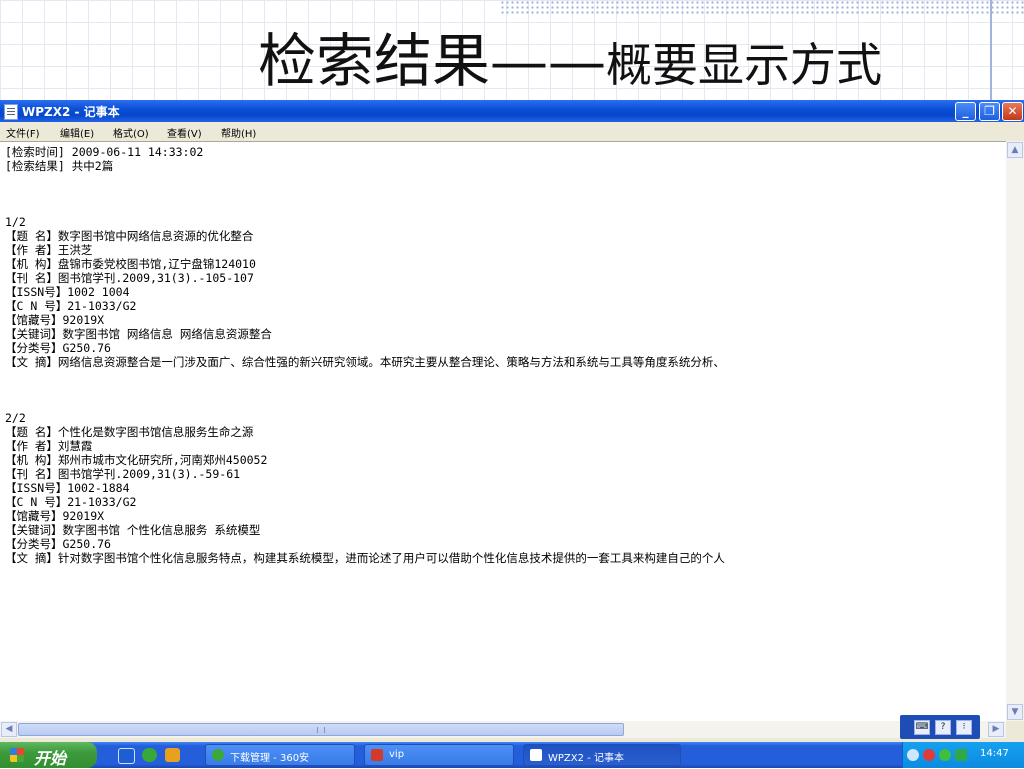  Describe the element at coordinates (321, 729) in the screenshot. I see `horizontal-scroll-thumb` at that location.